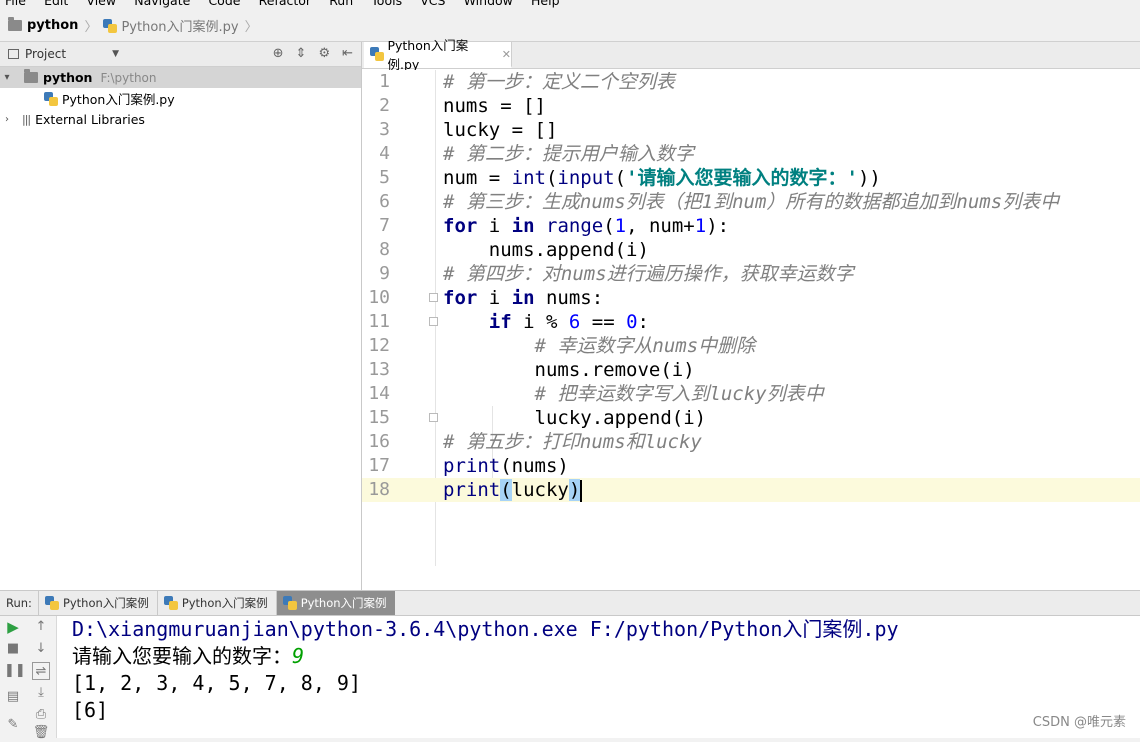  I want to click on soft-wrap-icon: ⇌, so click(41, 671).